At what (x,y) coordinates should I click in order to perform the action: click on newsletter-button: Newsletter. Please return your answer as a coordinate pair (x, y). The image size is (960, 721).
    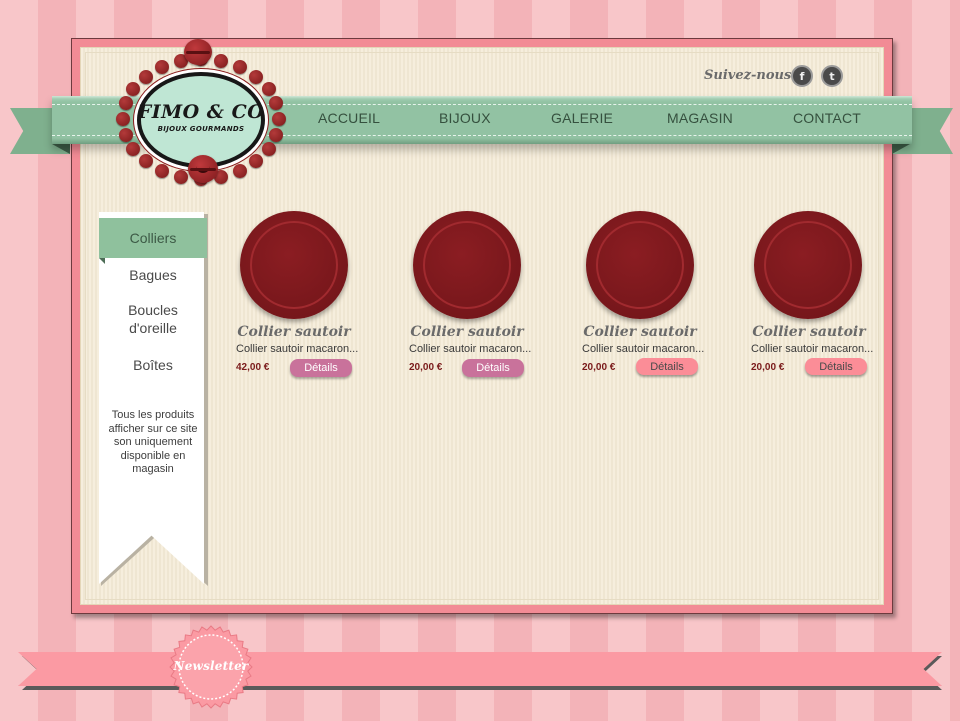
    Looking at the image, I should click on (211, 666).